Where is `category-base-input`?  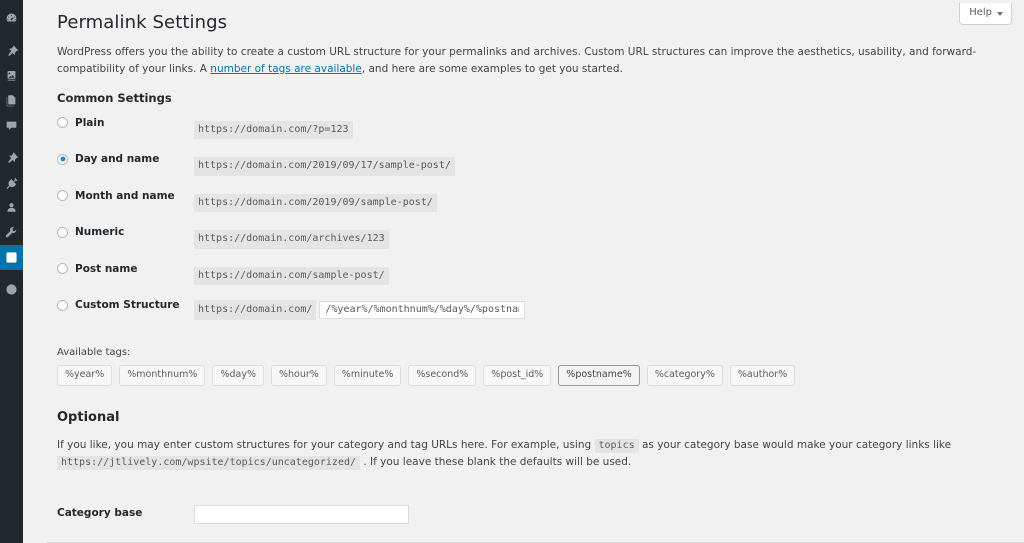
category-base-input is located at coordinates (301, 515).